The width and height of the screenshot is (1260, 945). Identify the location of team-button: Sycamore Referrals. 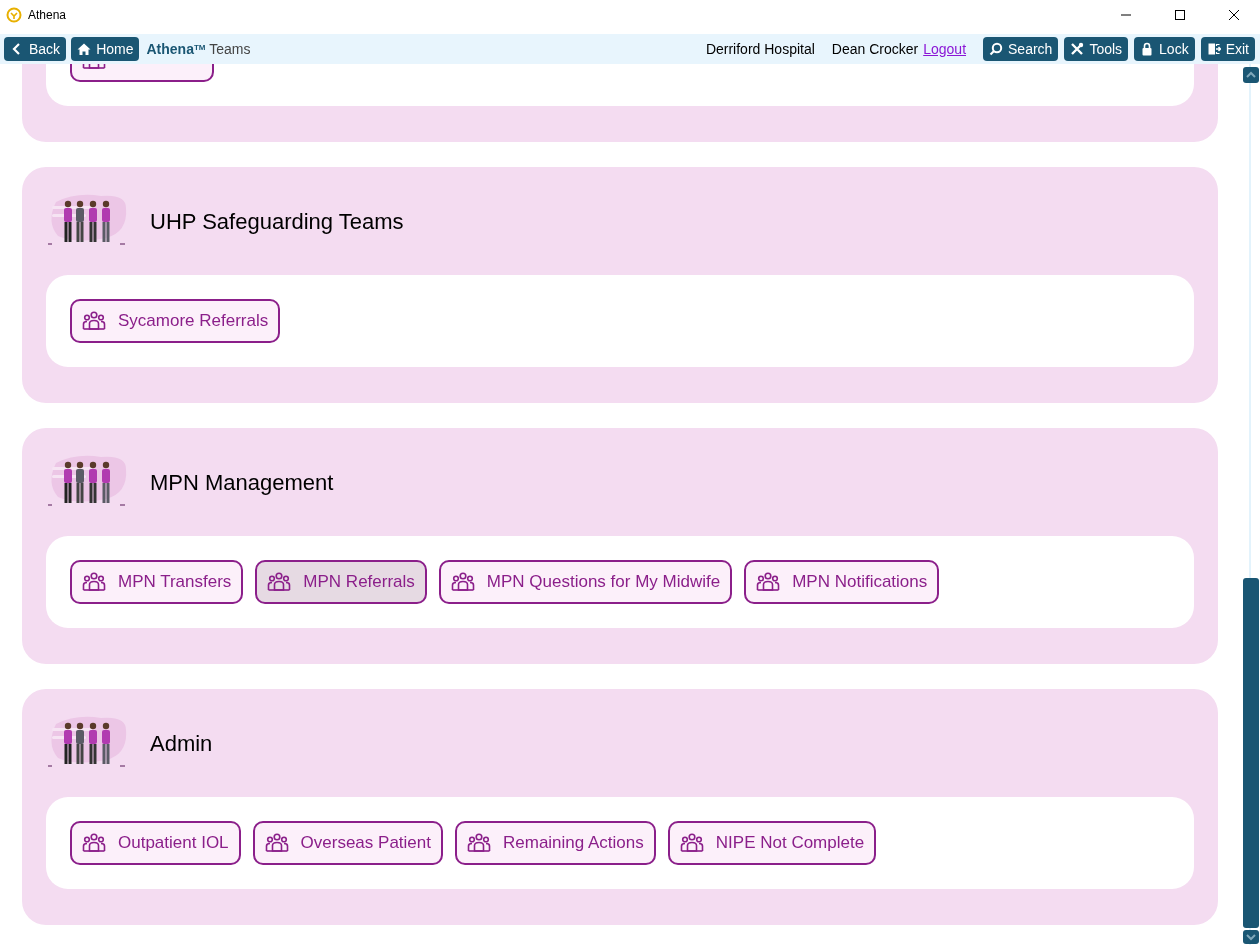
(175, 321).